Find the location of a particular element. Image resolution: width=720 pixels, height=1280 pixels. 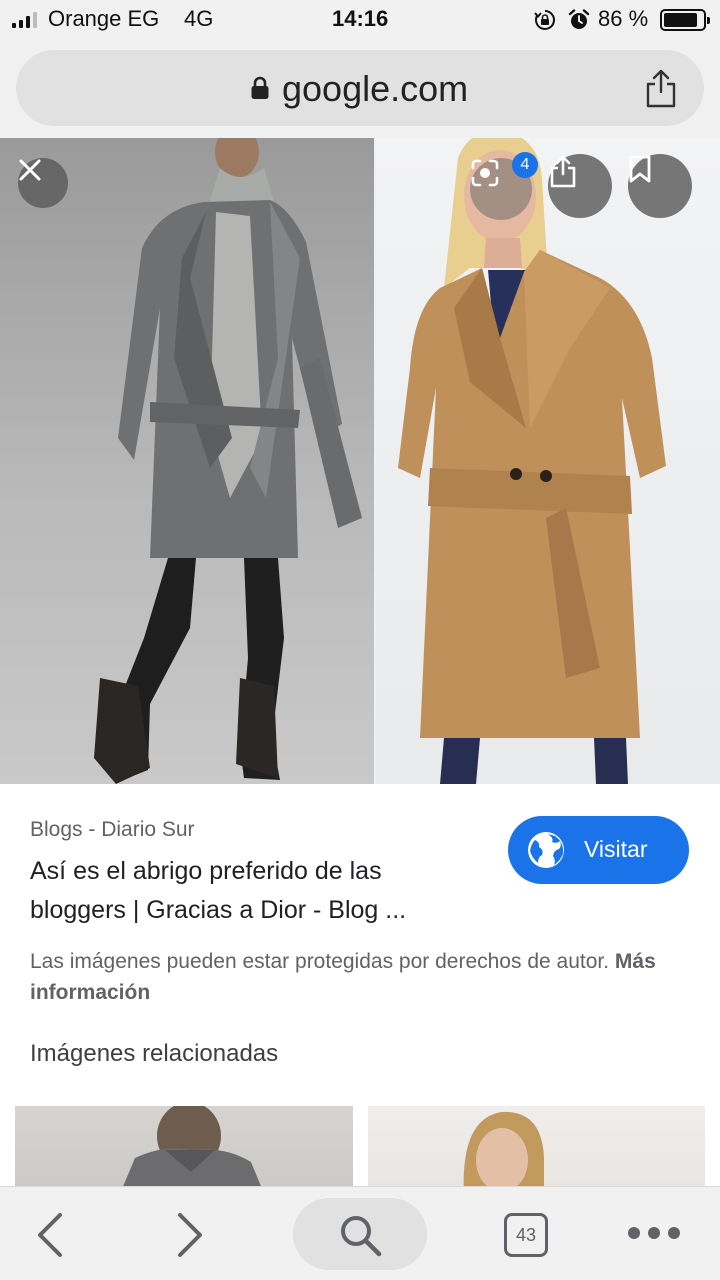

lock-icon is located at coordinates (260, 87).